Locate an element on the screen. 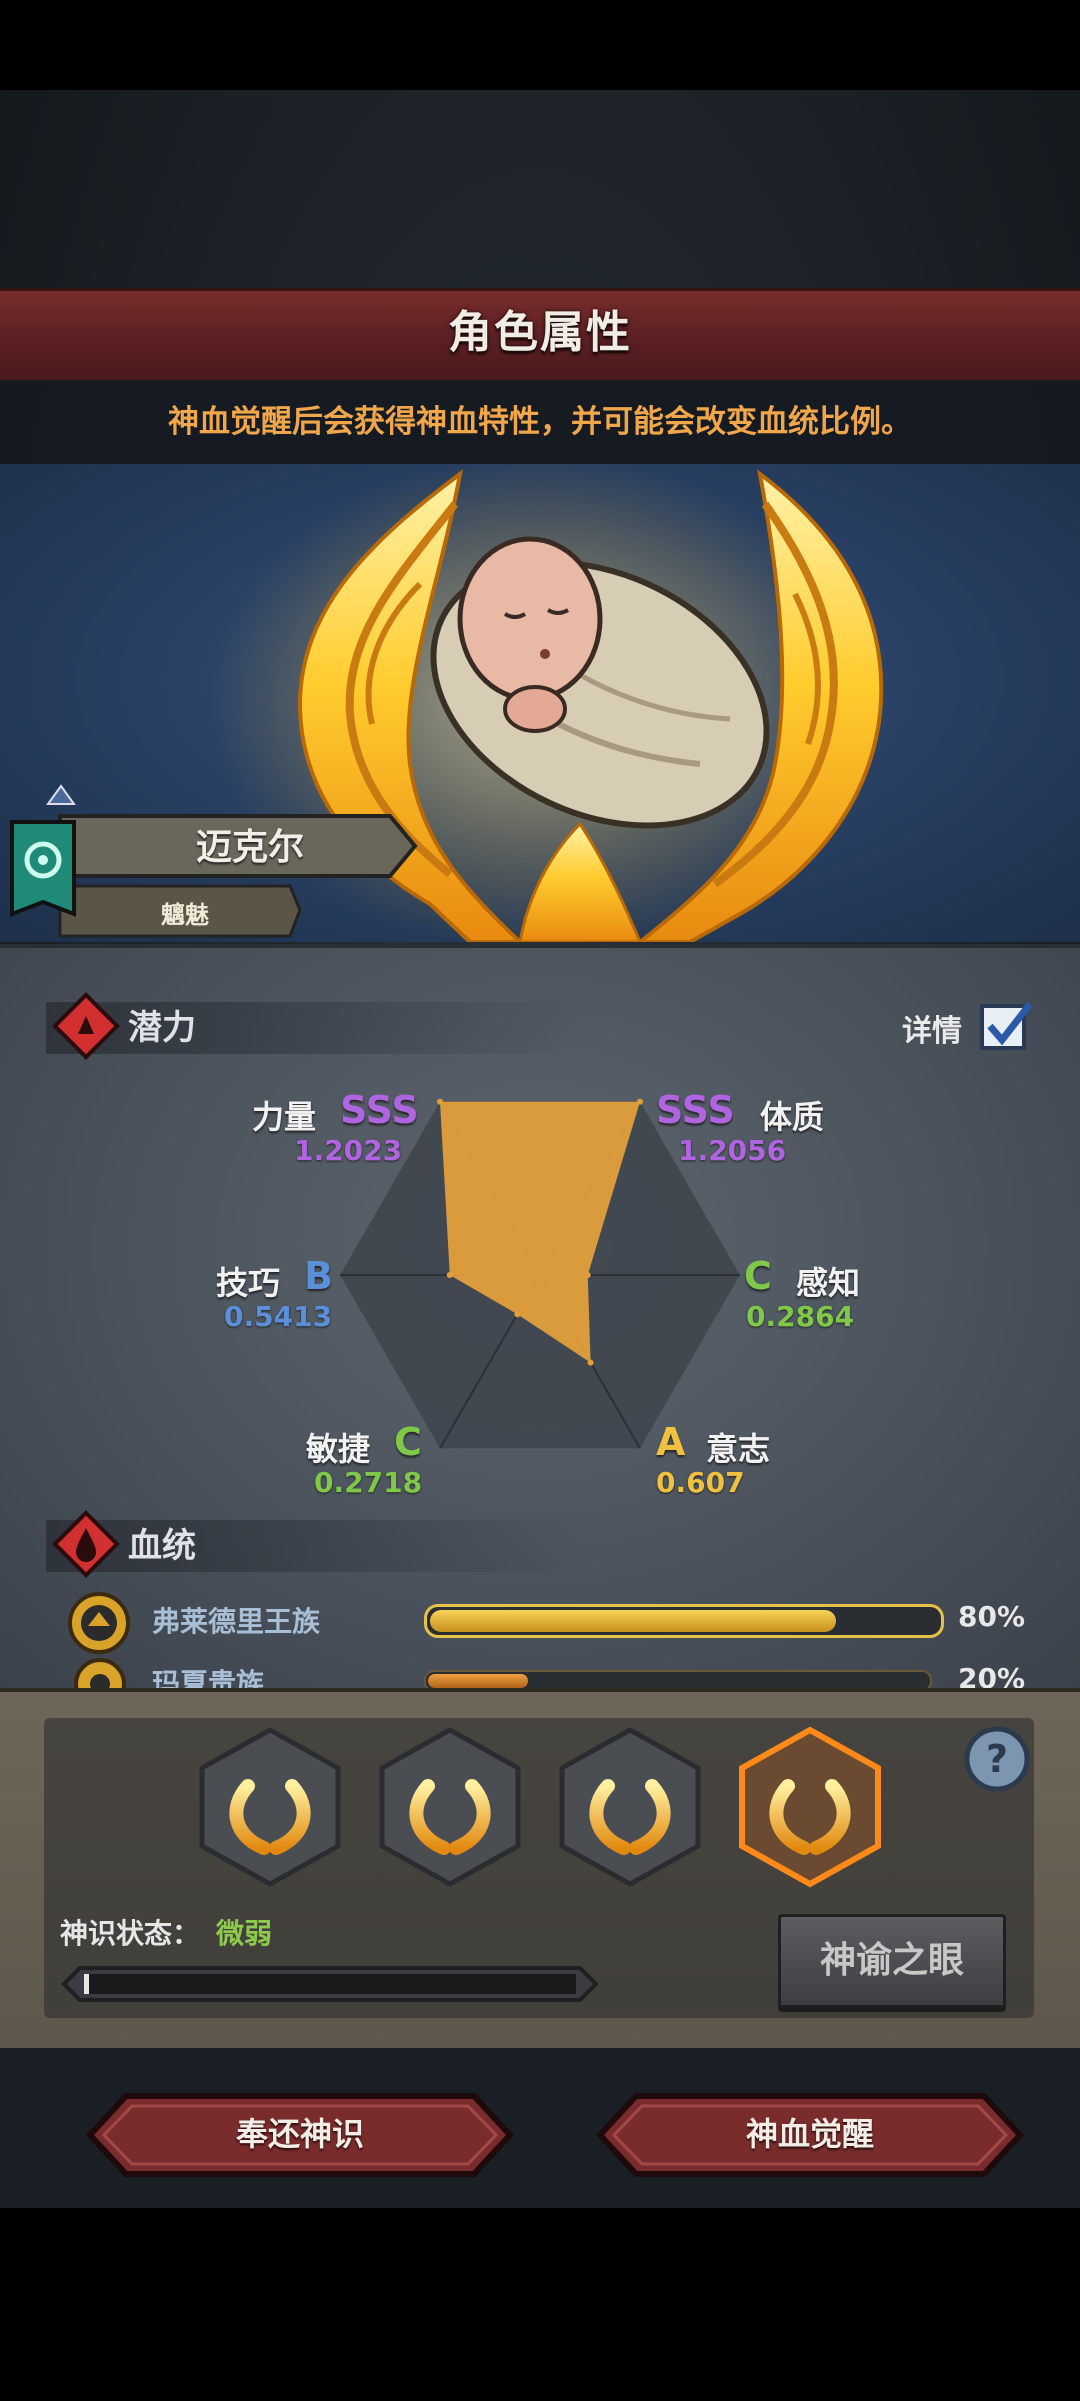 The image size is (1080, 2401). question-icon: ? is located at coordinates (997, 1759).